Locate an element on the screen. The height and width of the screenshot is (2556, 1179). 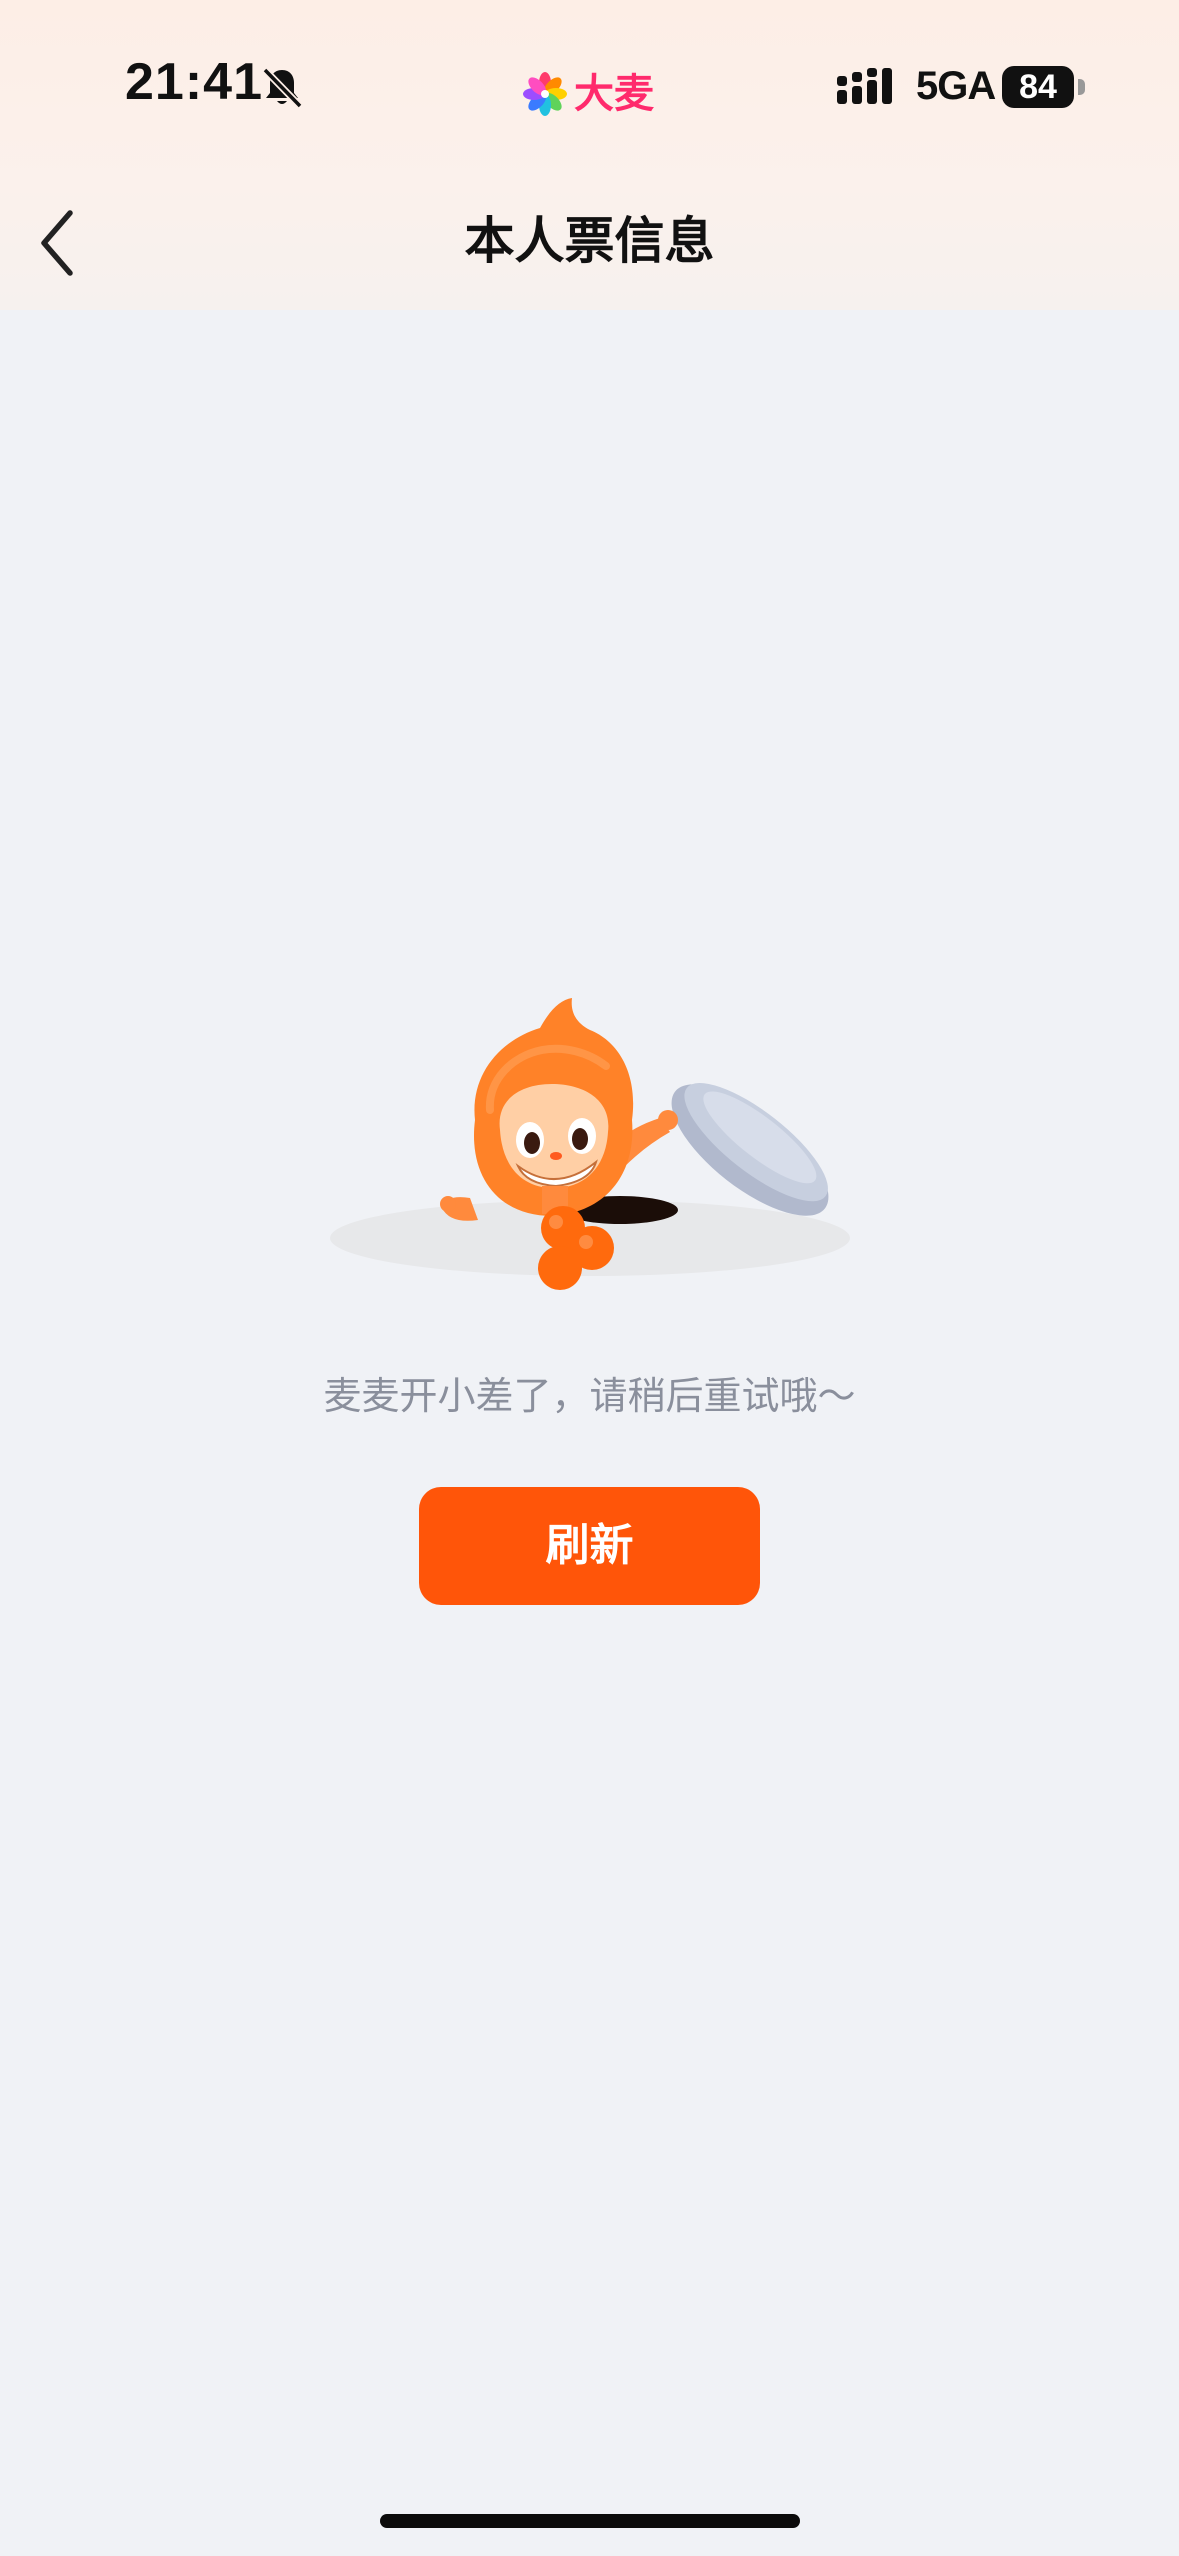
mascot-illustration is located at coordinates (590, 1144).